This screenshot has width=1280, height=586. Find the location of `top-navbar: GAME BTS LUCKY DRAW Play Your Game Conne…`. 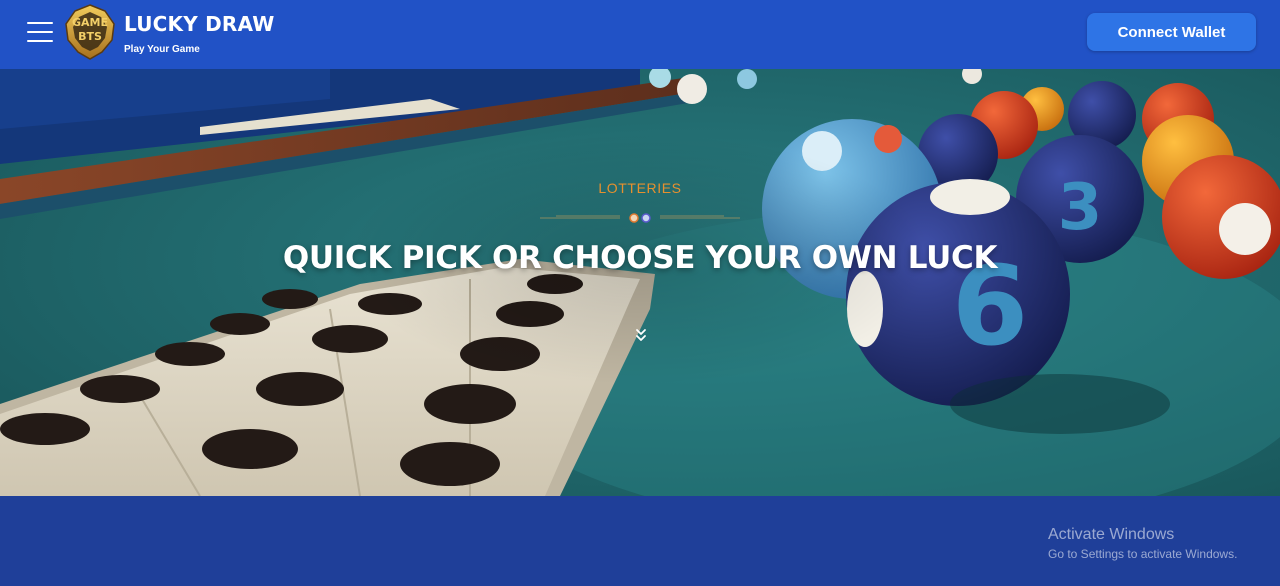

top-navbar: GAME BTS LUCKY DRAW Play Your Game Conne… is located at coordinates (640, 34).